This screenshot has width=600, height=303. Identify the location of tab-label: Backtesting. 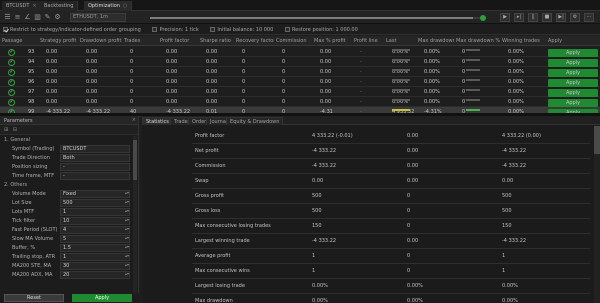
(59, 6).